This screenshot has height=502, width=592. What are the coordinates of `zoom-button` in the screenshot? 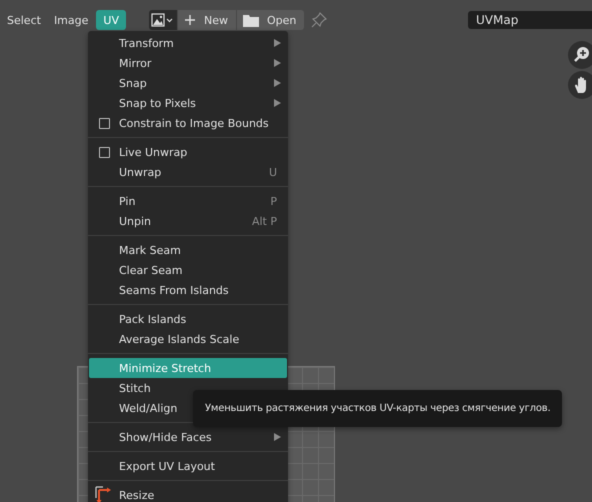 It's located at (580, 55).